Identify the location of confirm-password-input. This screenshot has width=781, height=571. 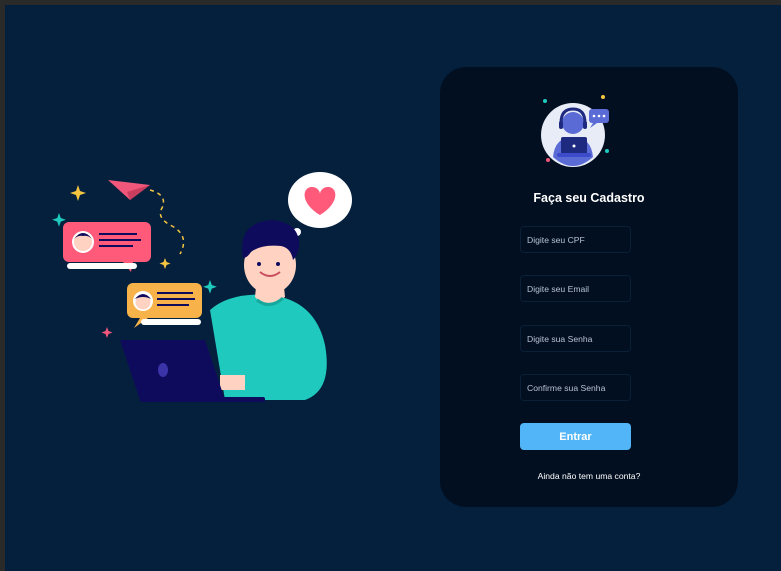
(575, 387).